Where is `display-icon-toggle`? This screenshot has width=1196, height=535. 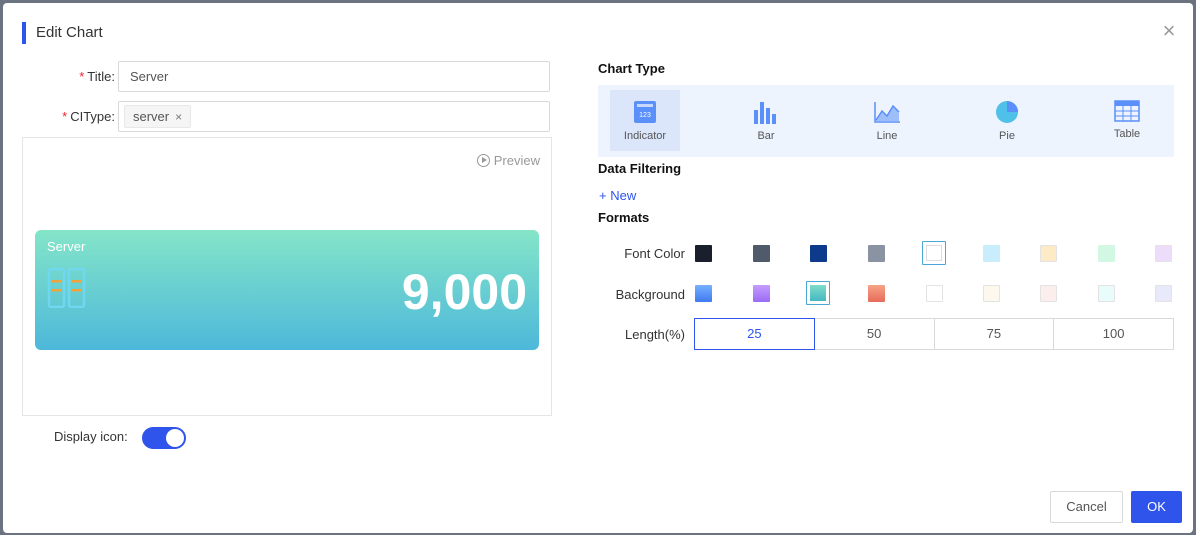 display-icon-toggle is located at coordinates (164, 438).